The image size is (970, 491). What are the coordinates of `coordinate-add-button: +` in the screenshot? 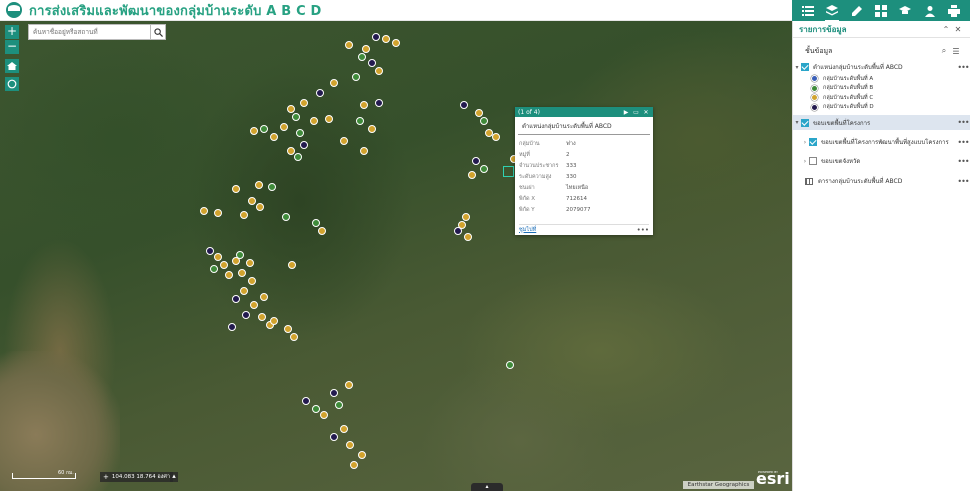 It's located at (106, 477).